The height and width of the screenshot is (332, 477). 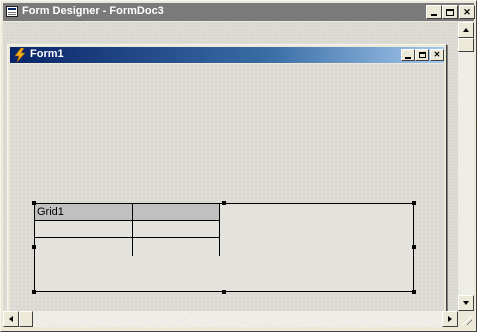 What do you see at coordinates (47, 54) in the screenshot?
I see `form-title: Form1` at bounding box center [47, 54].